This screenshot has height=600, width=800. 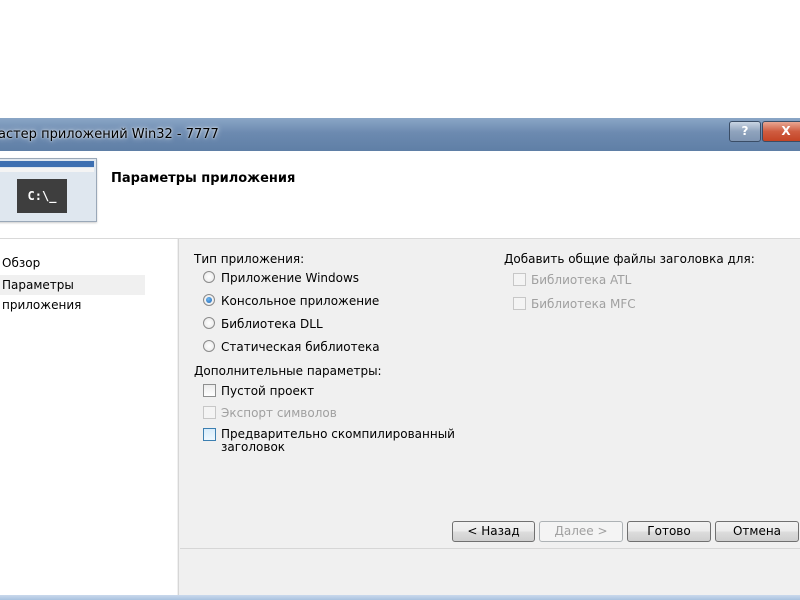 I want to click on thumbnail-titlebar, so click(x=47, y=164).